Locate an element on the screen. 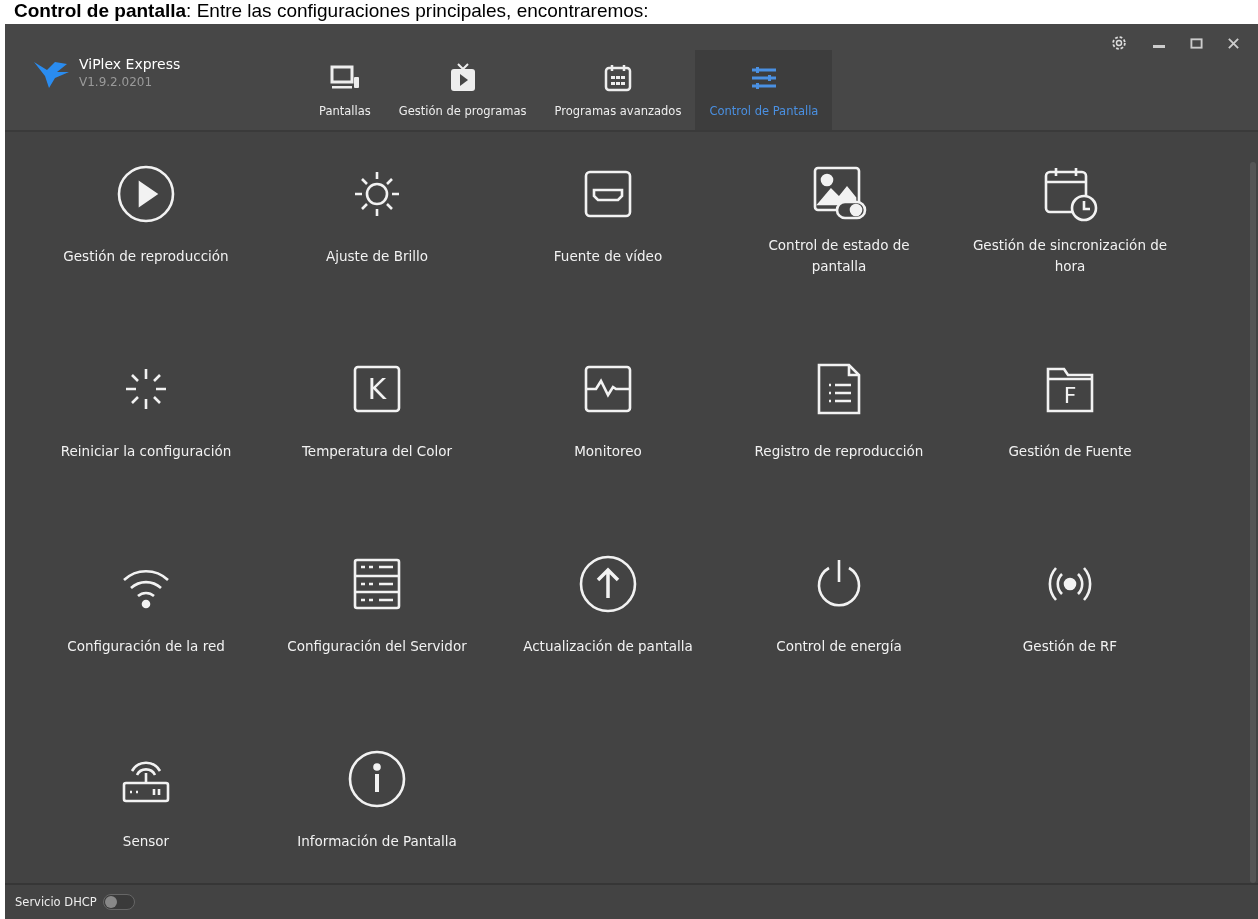  close-icon is located at coordinates (1233, 43).